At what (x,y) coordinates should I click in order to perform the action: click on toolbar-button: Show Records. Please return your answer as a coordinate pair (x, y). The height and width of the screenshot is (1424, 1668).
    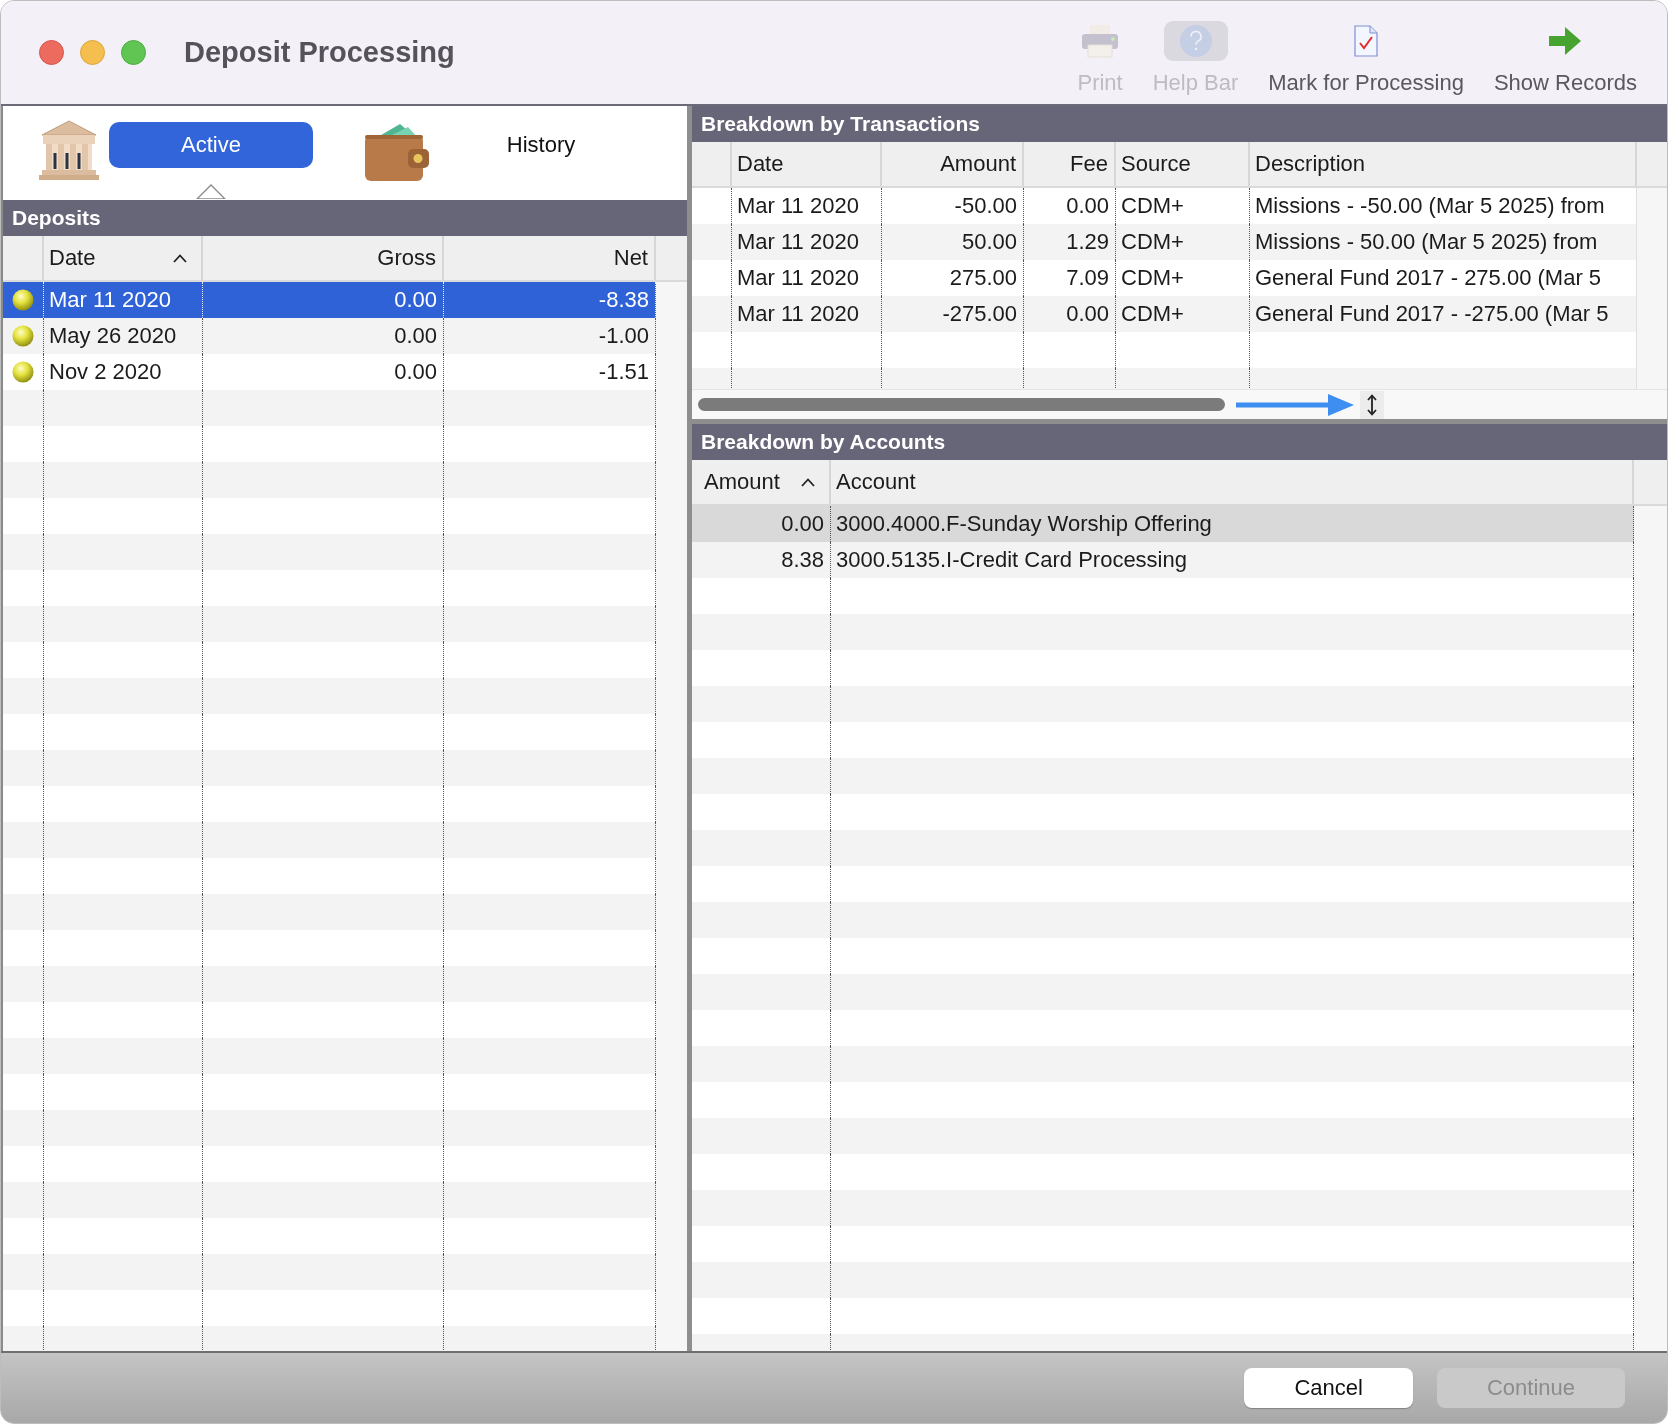
    Looking at the image, I should click on (1565, 52).